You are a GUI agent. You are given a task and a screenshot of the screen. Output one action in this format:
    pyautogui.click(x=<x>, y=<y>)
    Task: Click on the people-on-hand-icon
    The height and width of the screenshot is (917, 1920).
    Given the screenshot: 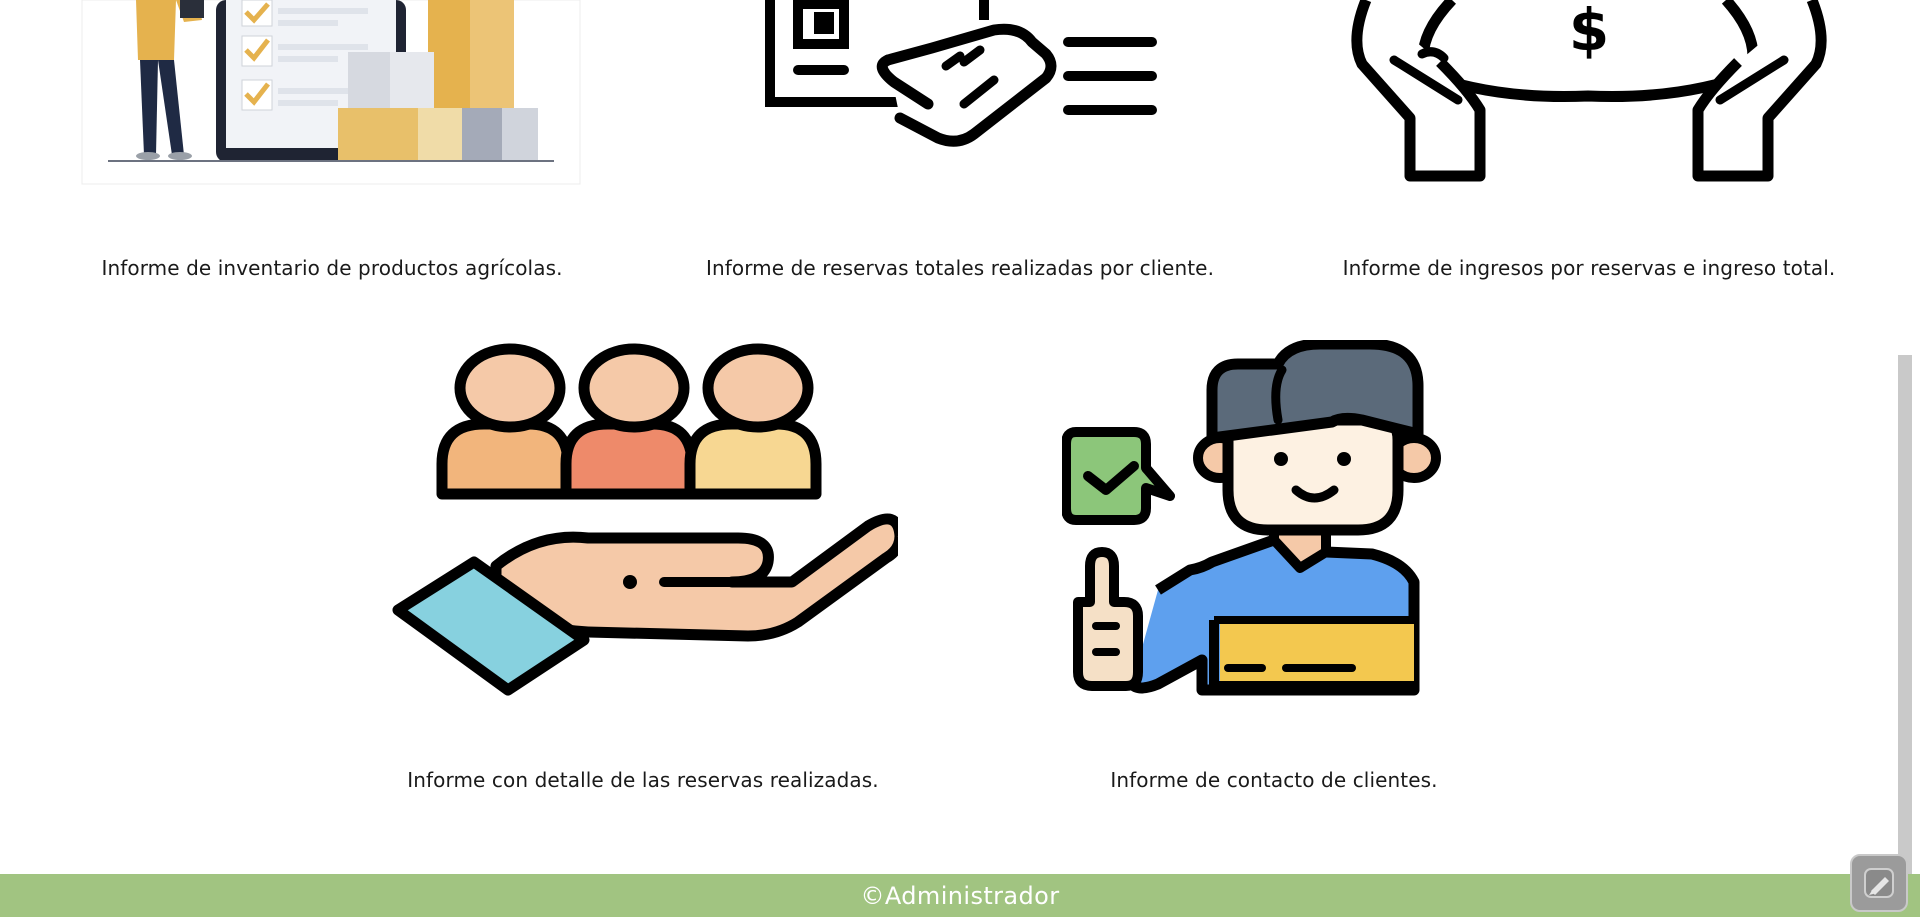 What is the action you would take?
    pyautogui.click(x=645, y=519)
    